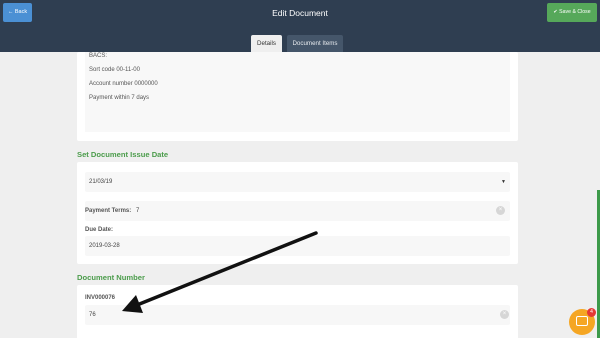 Image resolution: width=600 pixels, height=338 pixels. What do you see at coordinates (137, 211) in the screenshot?
I see `payment-terms-input: 7` at bounding box center [137, 211].